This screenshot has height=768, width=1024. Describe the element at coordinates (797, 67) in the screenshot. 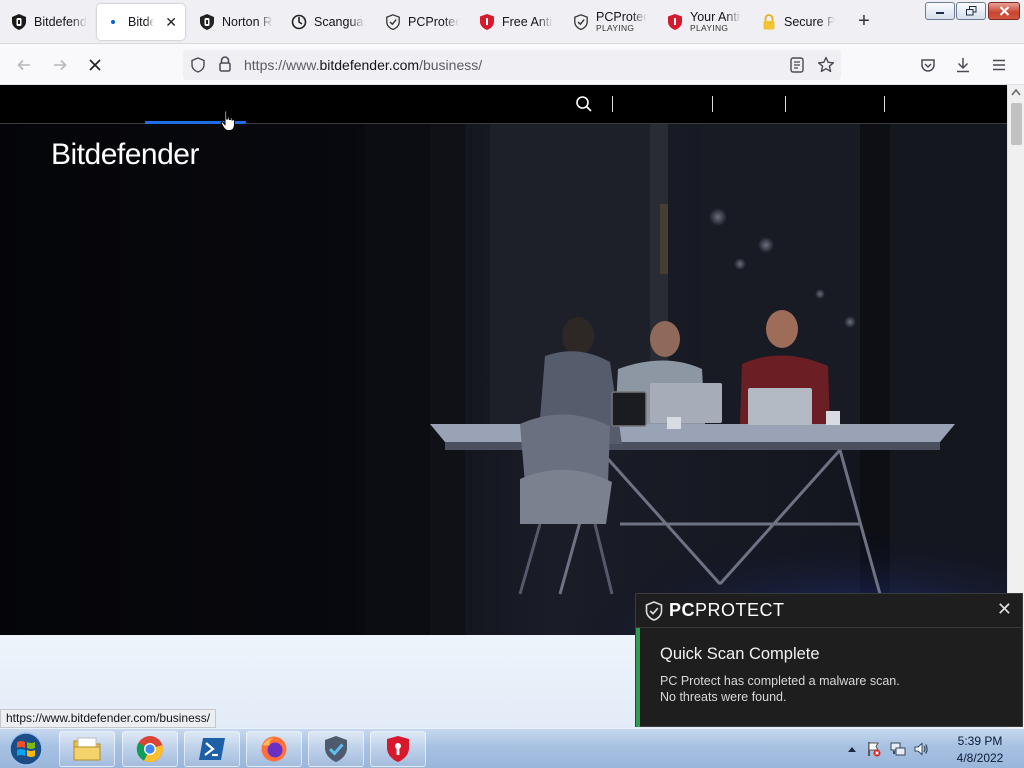

I see `reader-view-icon` at that location.